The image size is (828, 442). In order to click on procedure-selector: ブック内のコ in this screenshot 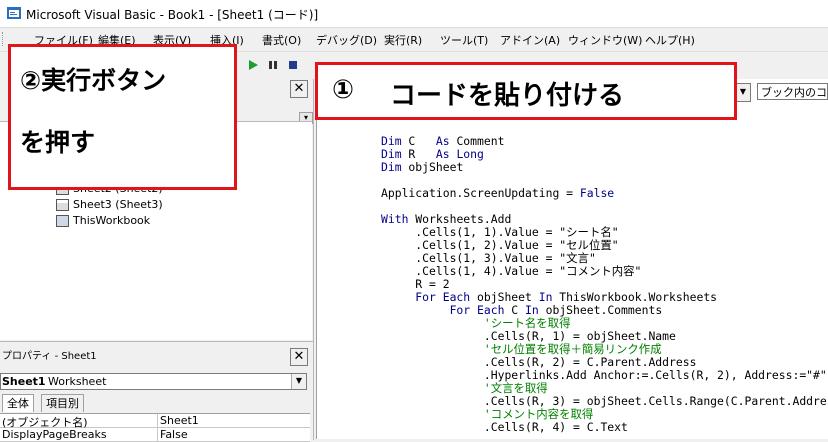, I will do `click(792, 91)`.